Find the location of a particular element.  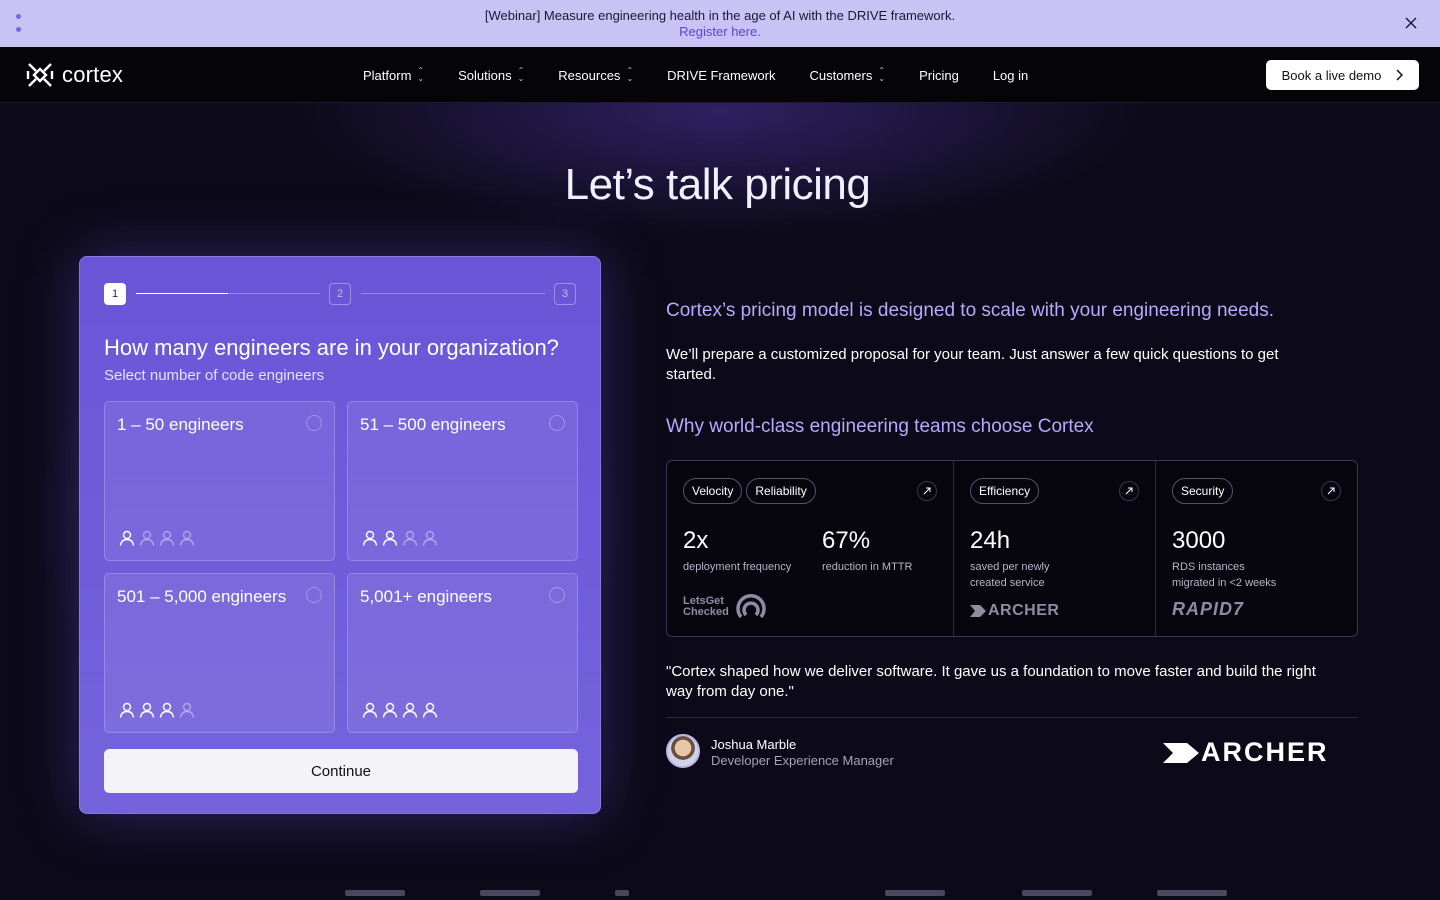

option-label: 1 – 50 engineers is located at coordinates (180, 424).